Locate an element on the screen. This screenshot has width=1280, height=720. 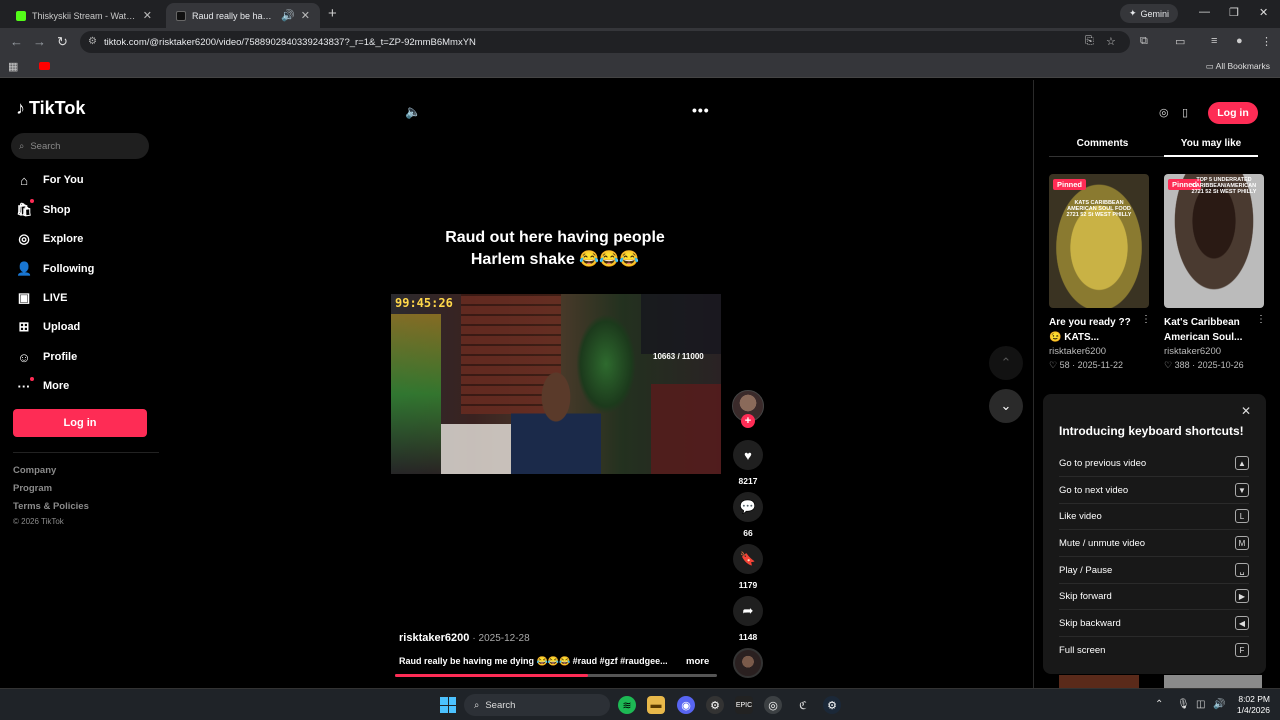
back-arrow-icon: ← is located at coordinates (16, 41).